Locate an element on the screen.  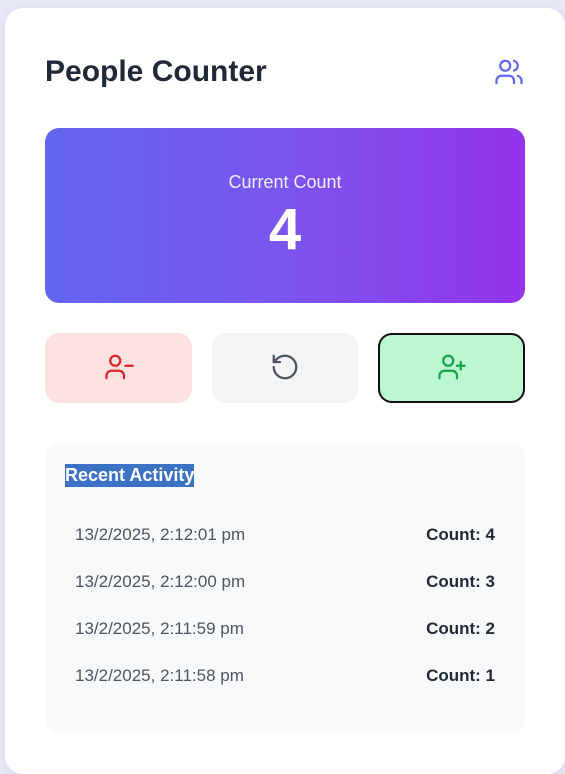
rotate-ccw-icon is located at coordinates (285, 368).